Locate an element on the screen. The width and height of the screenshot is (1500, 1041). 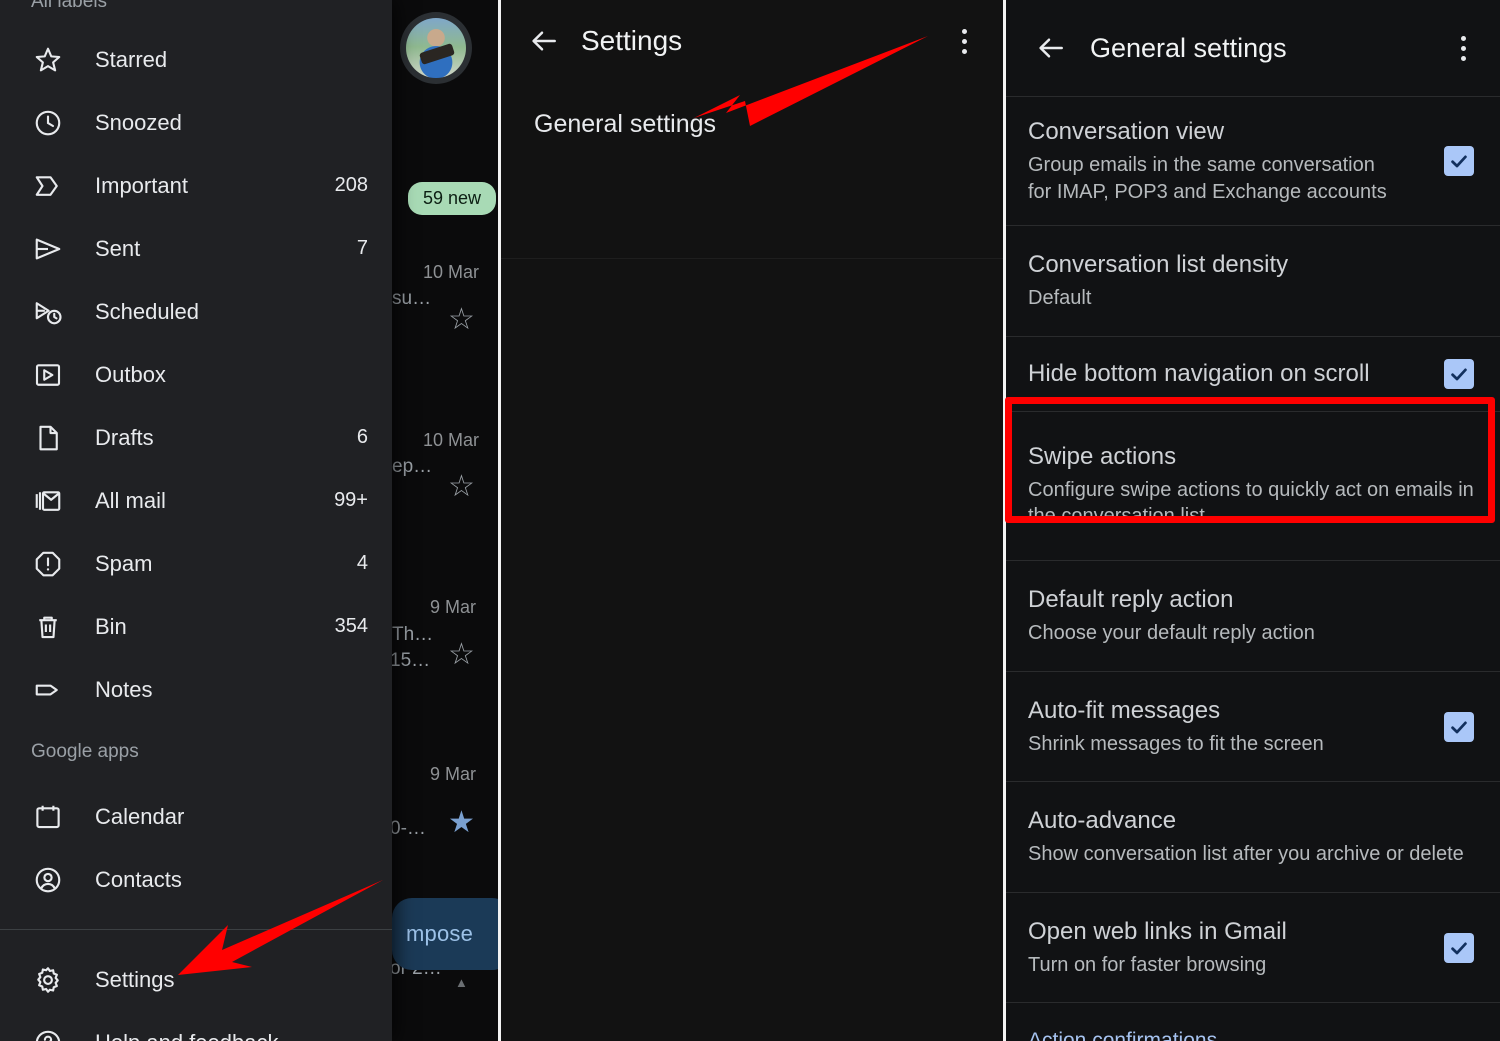
checkbox-hide-bottom-navigation is located at coordinates (1459, 373).